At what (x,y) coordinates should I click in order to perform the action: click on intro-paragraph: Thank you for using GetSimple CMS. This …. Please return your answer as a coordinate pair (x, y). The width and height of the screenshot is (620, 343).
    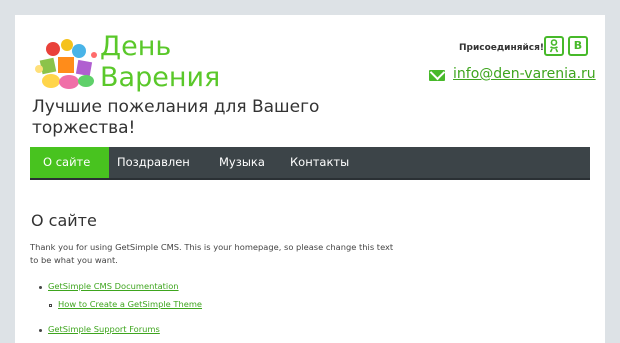
    Looking at the image, I should click on (212, 253).